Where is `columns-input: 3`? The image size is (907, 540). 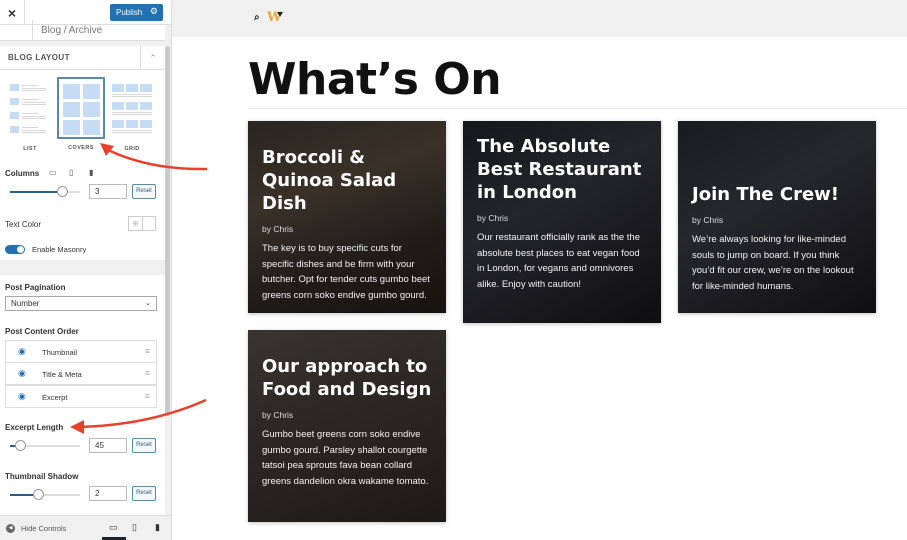 columns-input: 3 is located at coordinates (108, 191).